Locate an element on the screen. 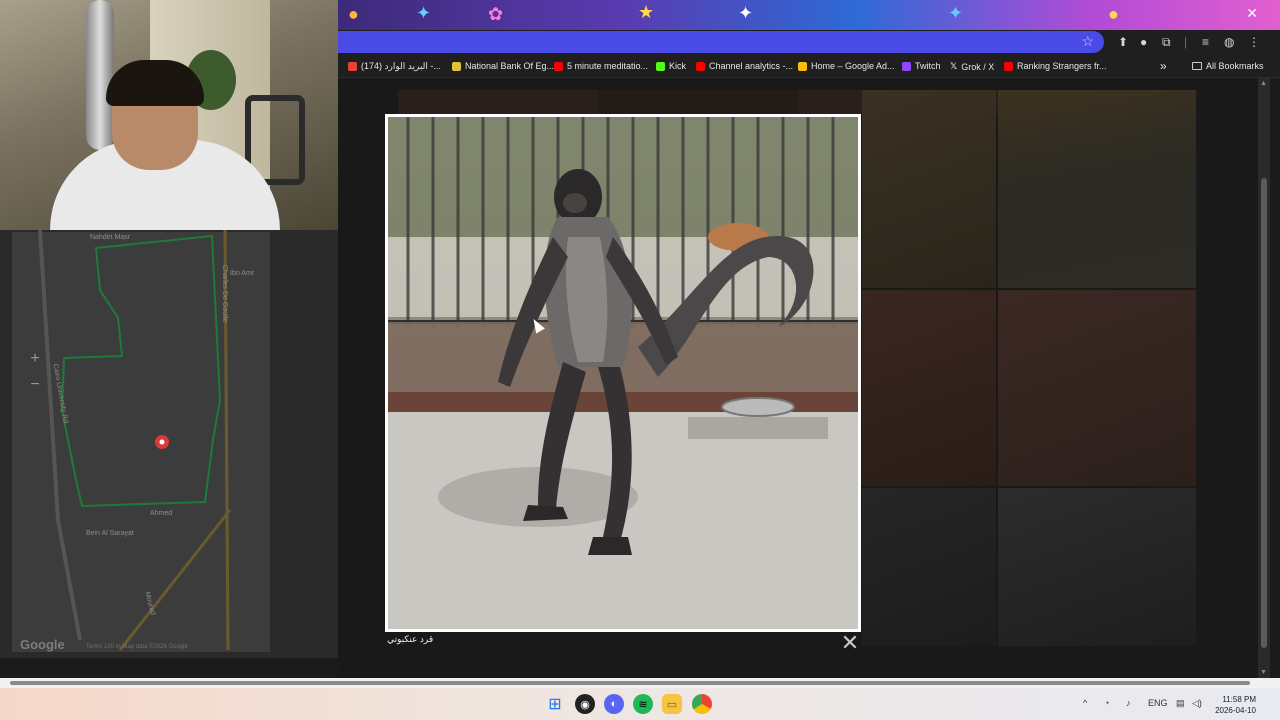 The image size is (1280, 720). menu-icon: ⋮ is located at coordinates (1254, 42).